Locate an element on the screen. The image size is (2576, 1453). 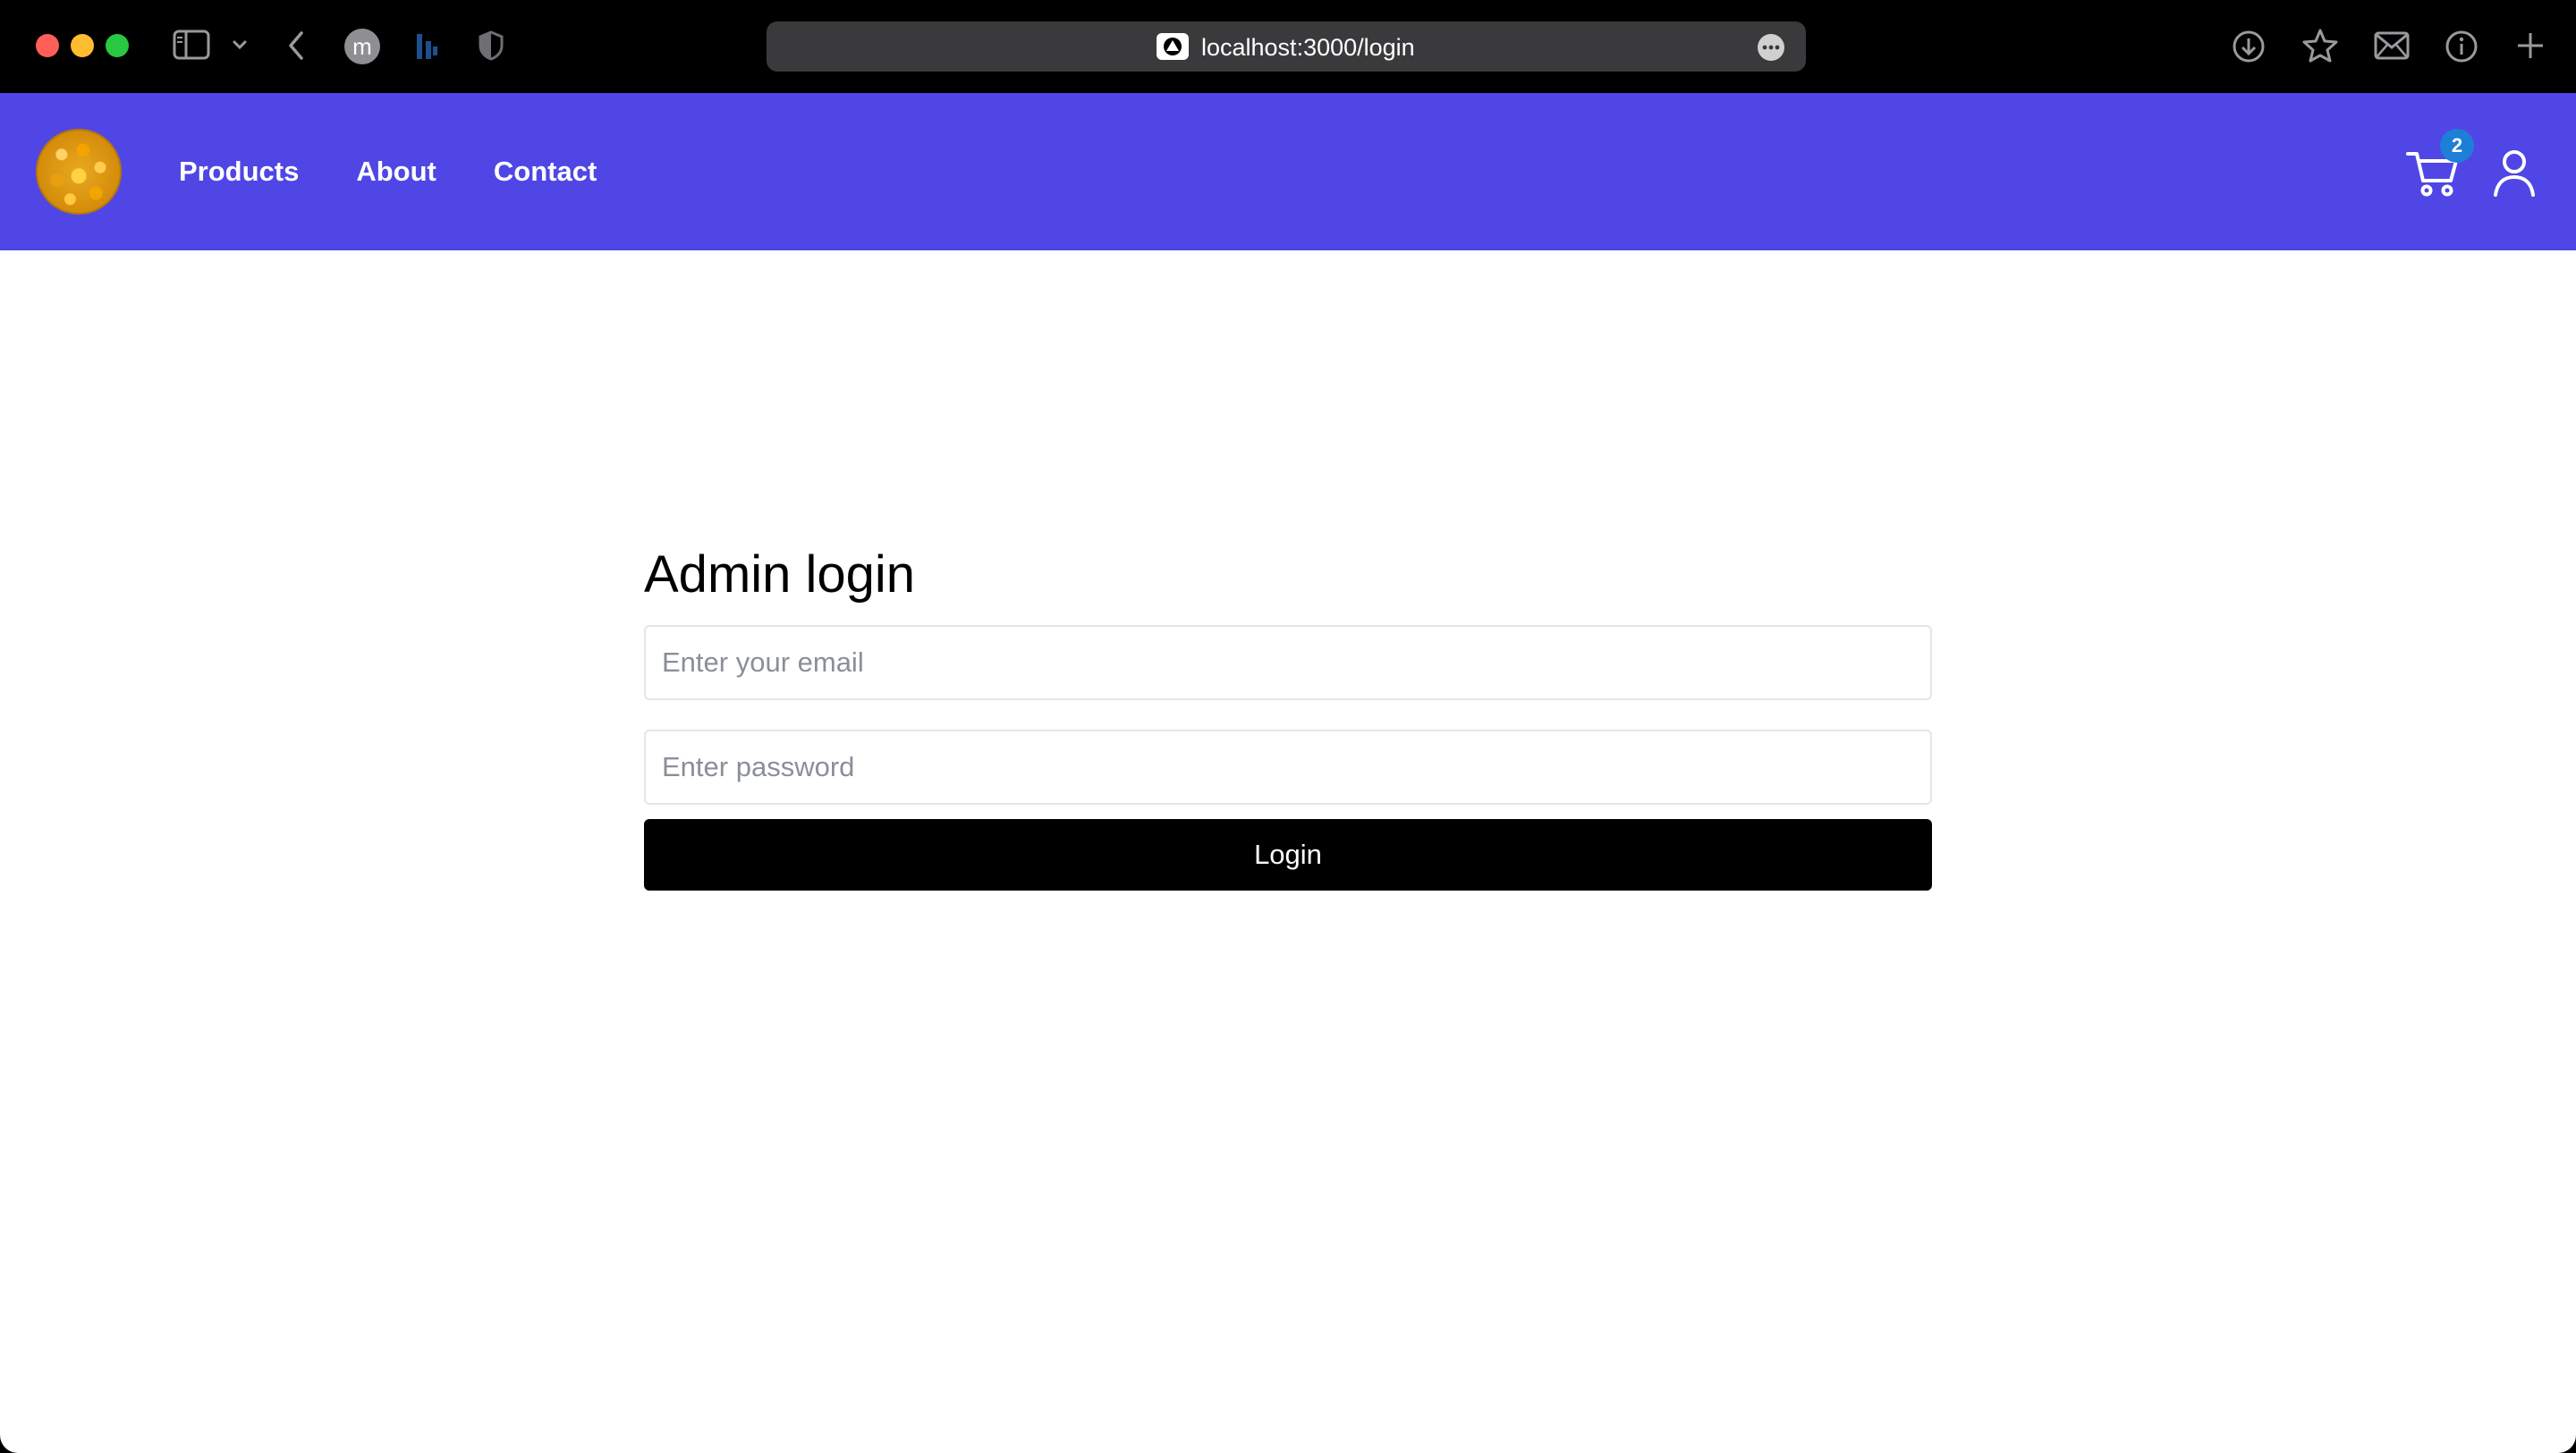
nav-link-contact: Contact is located at coordinates (545, 172).